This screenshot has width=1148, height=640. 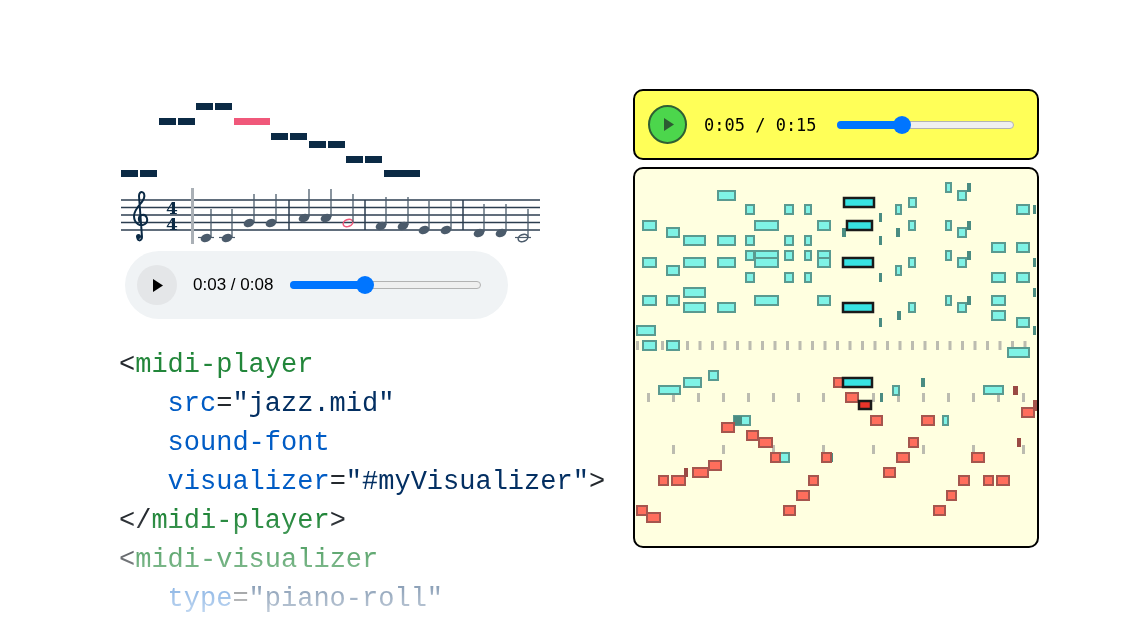 I want to click on play-icon, so click(x=669, y=124).